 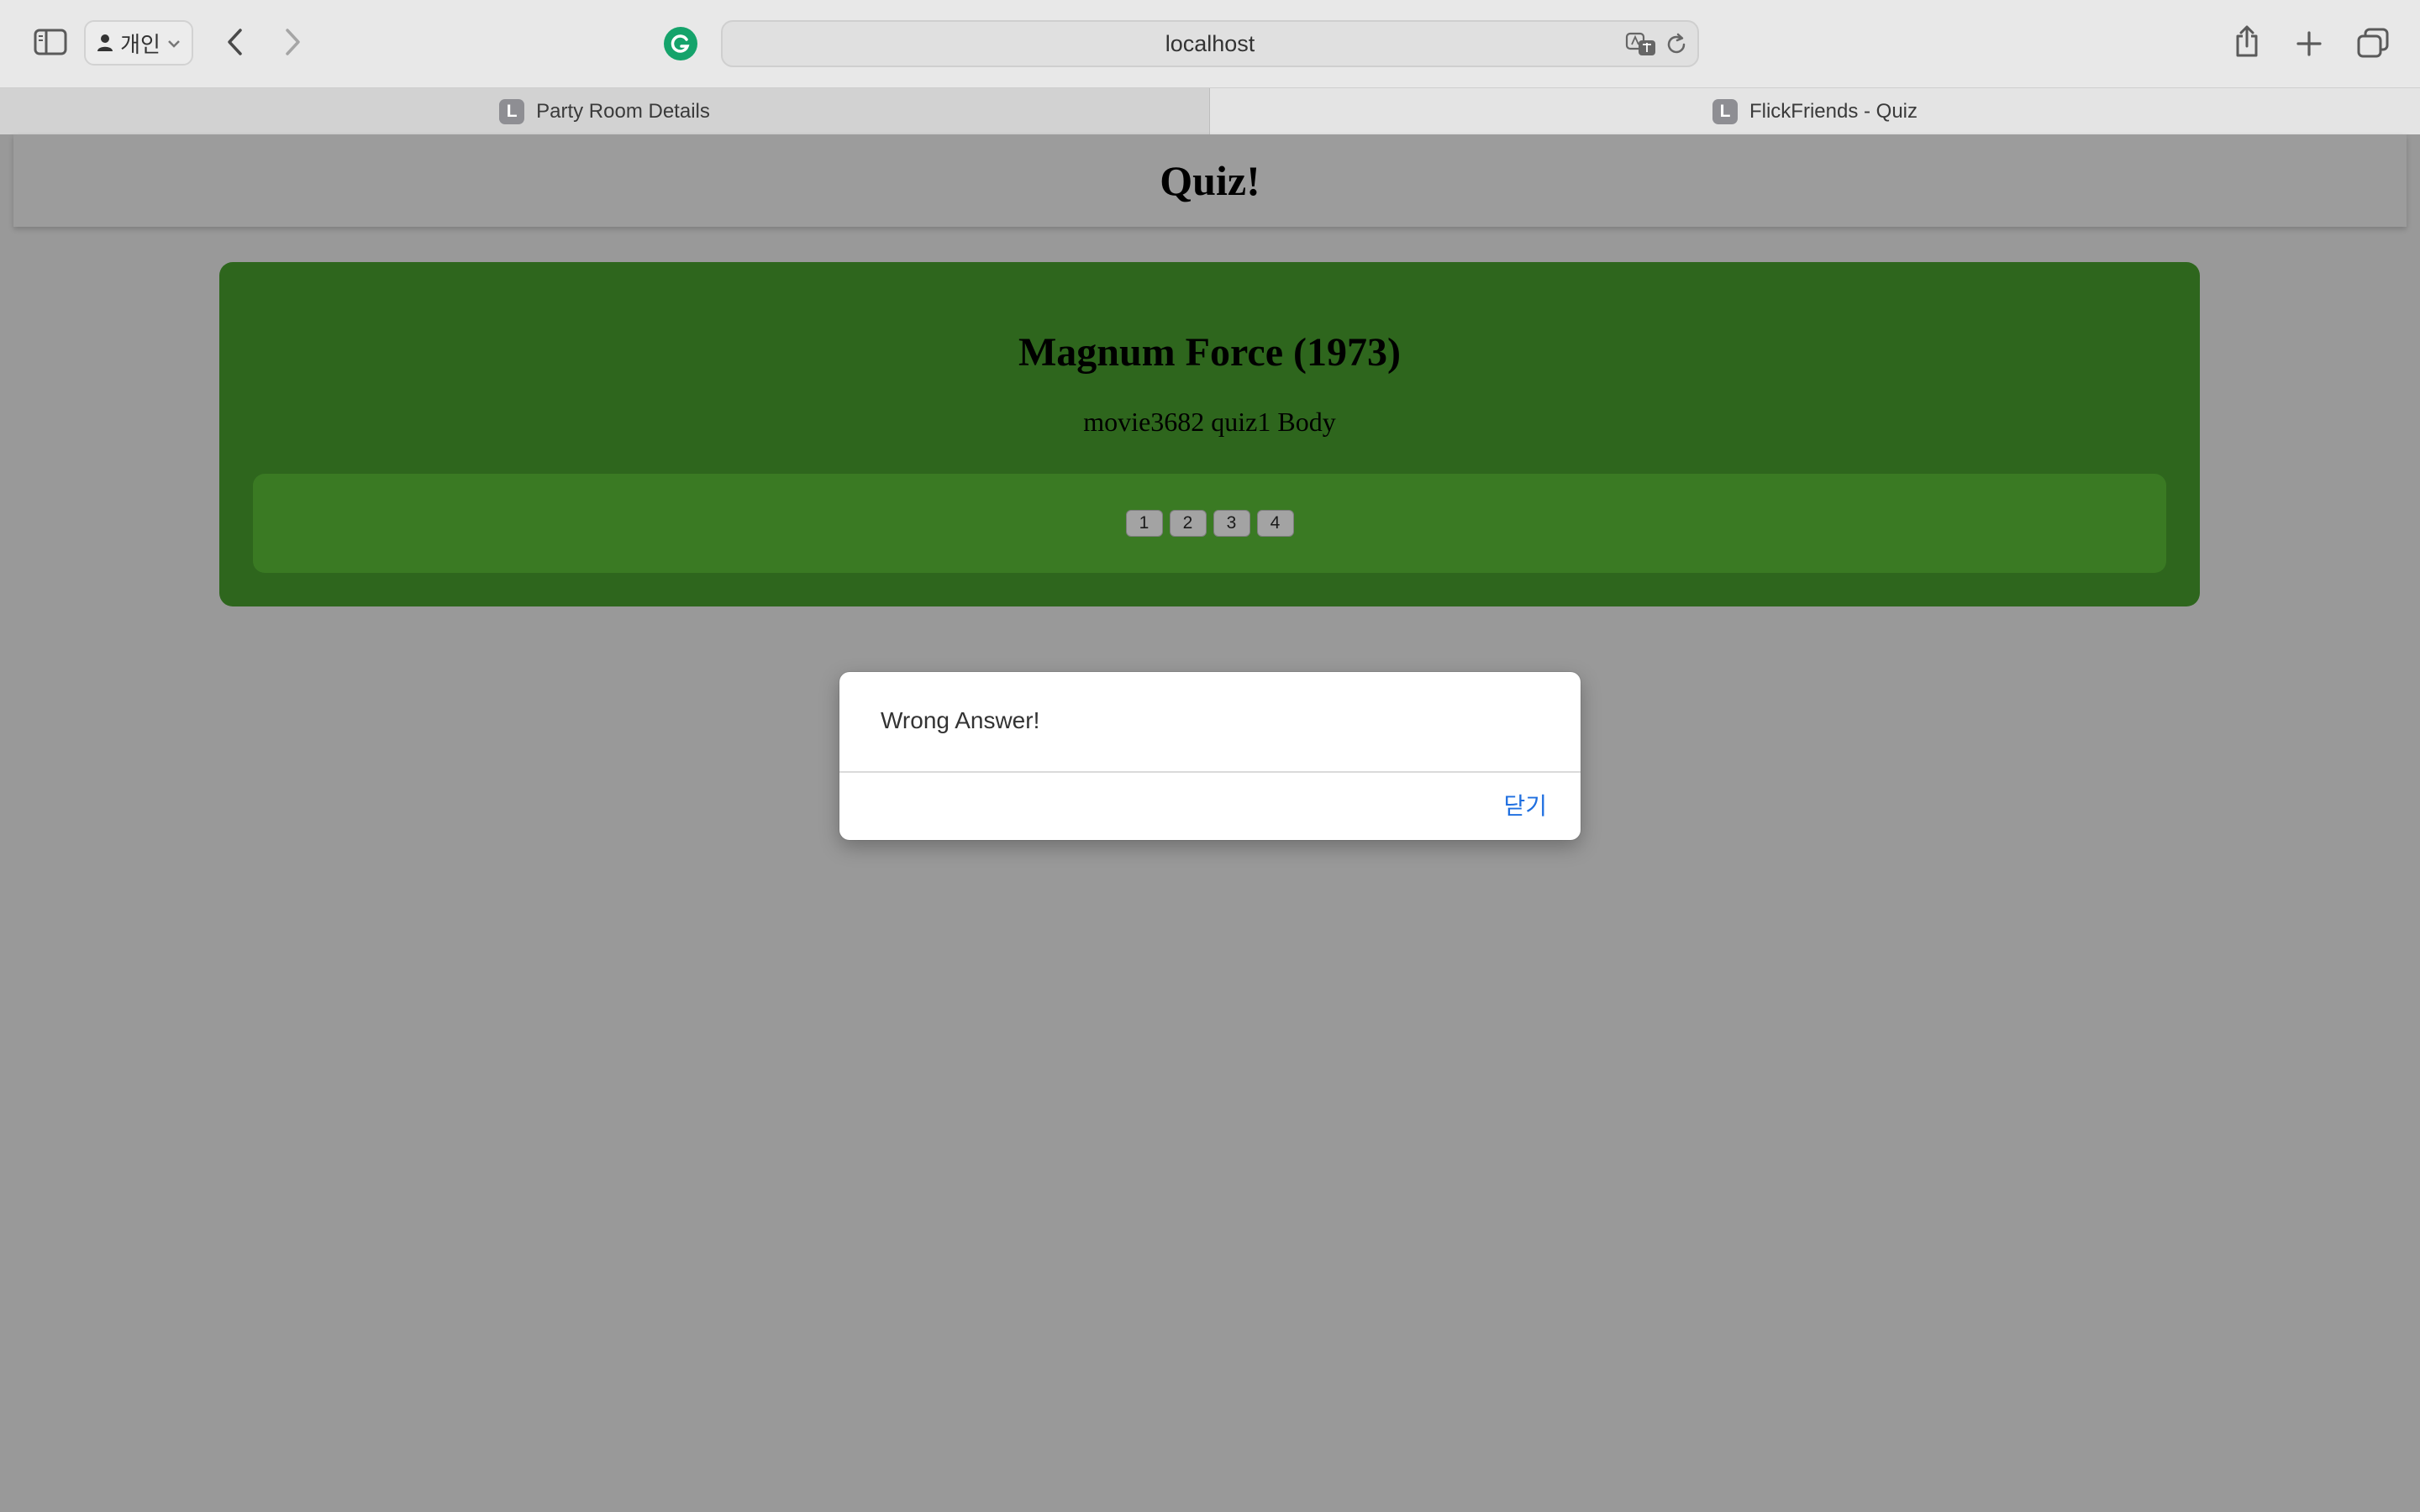 What do you see at coordinates (234, 42) in the screenshot?
I see `back-icon` at bounding box center [234, 42].